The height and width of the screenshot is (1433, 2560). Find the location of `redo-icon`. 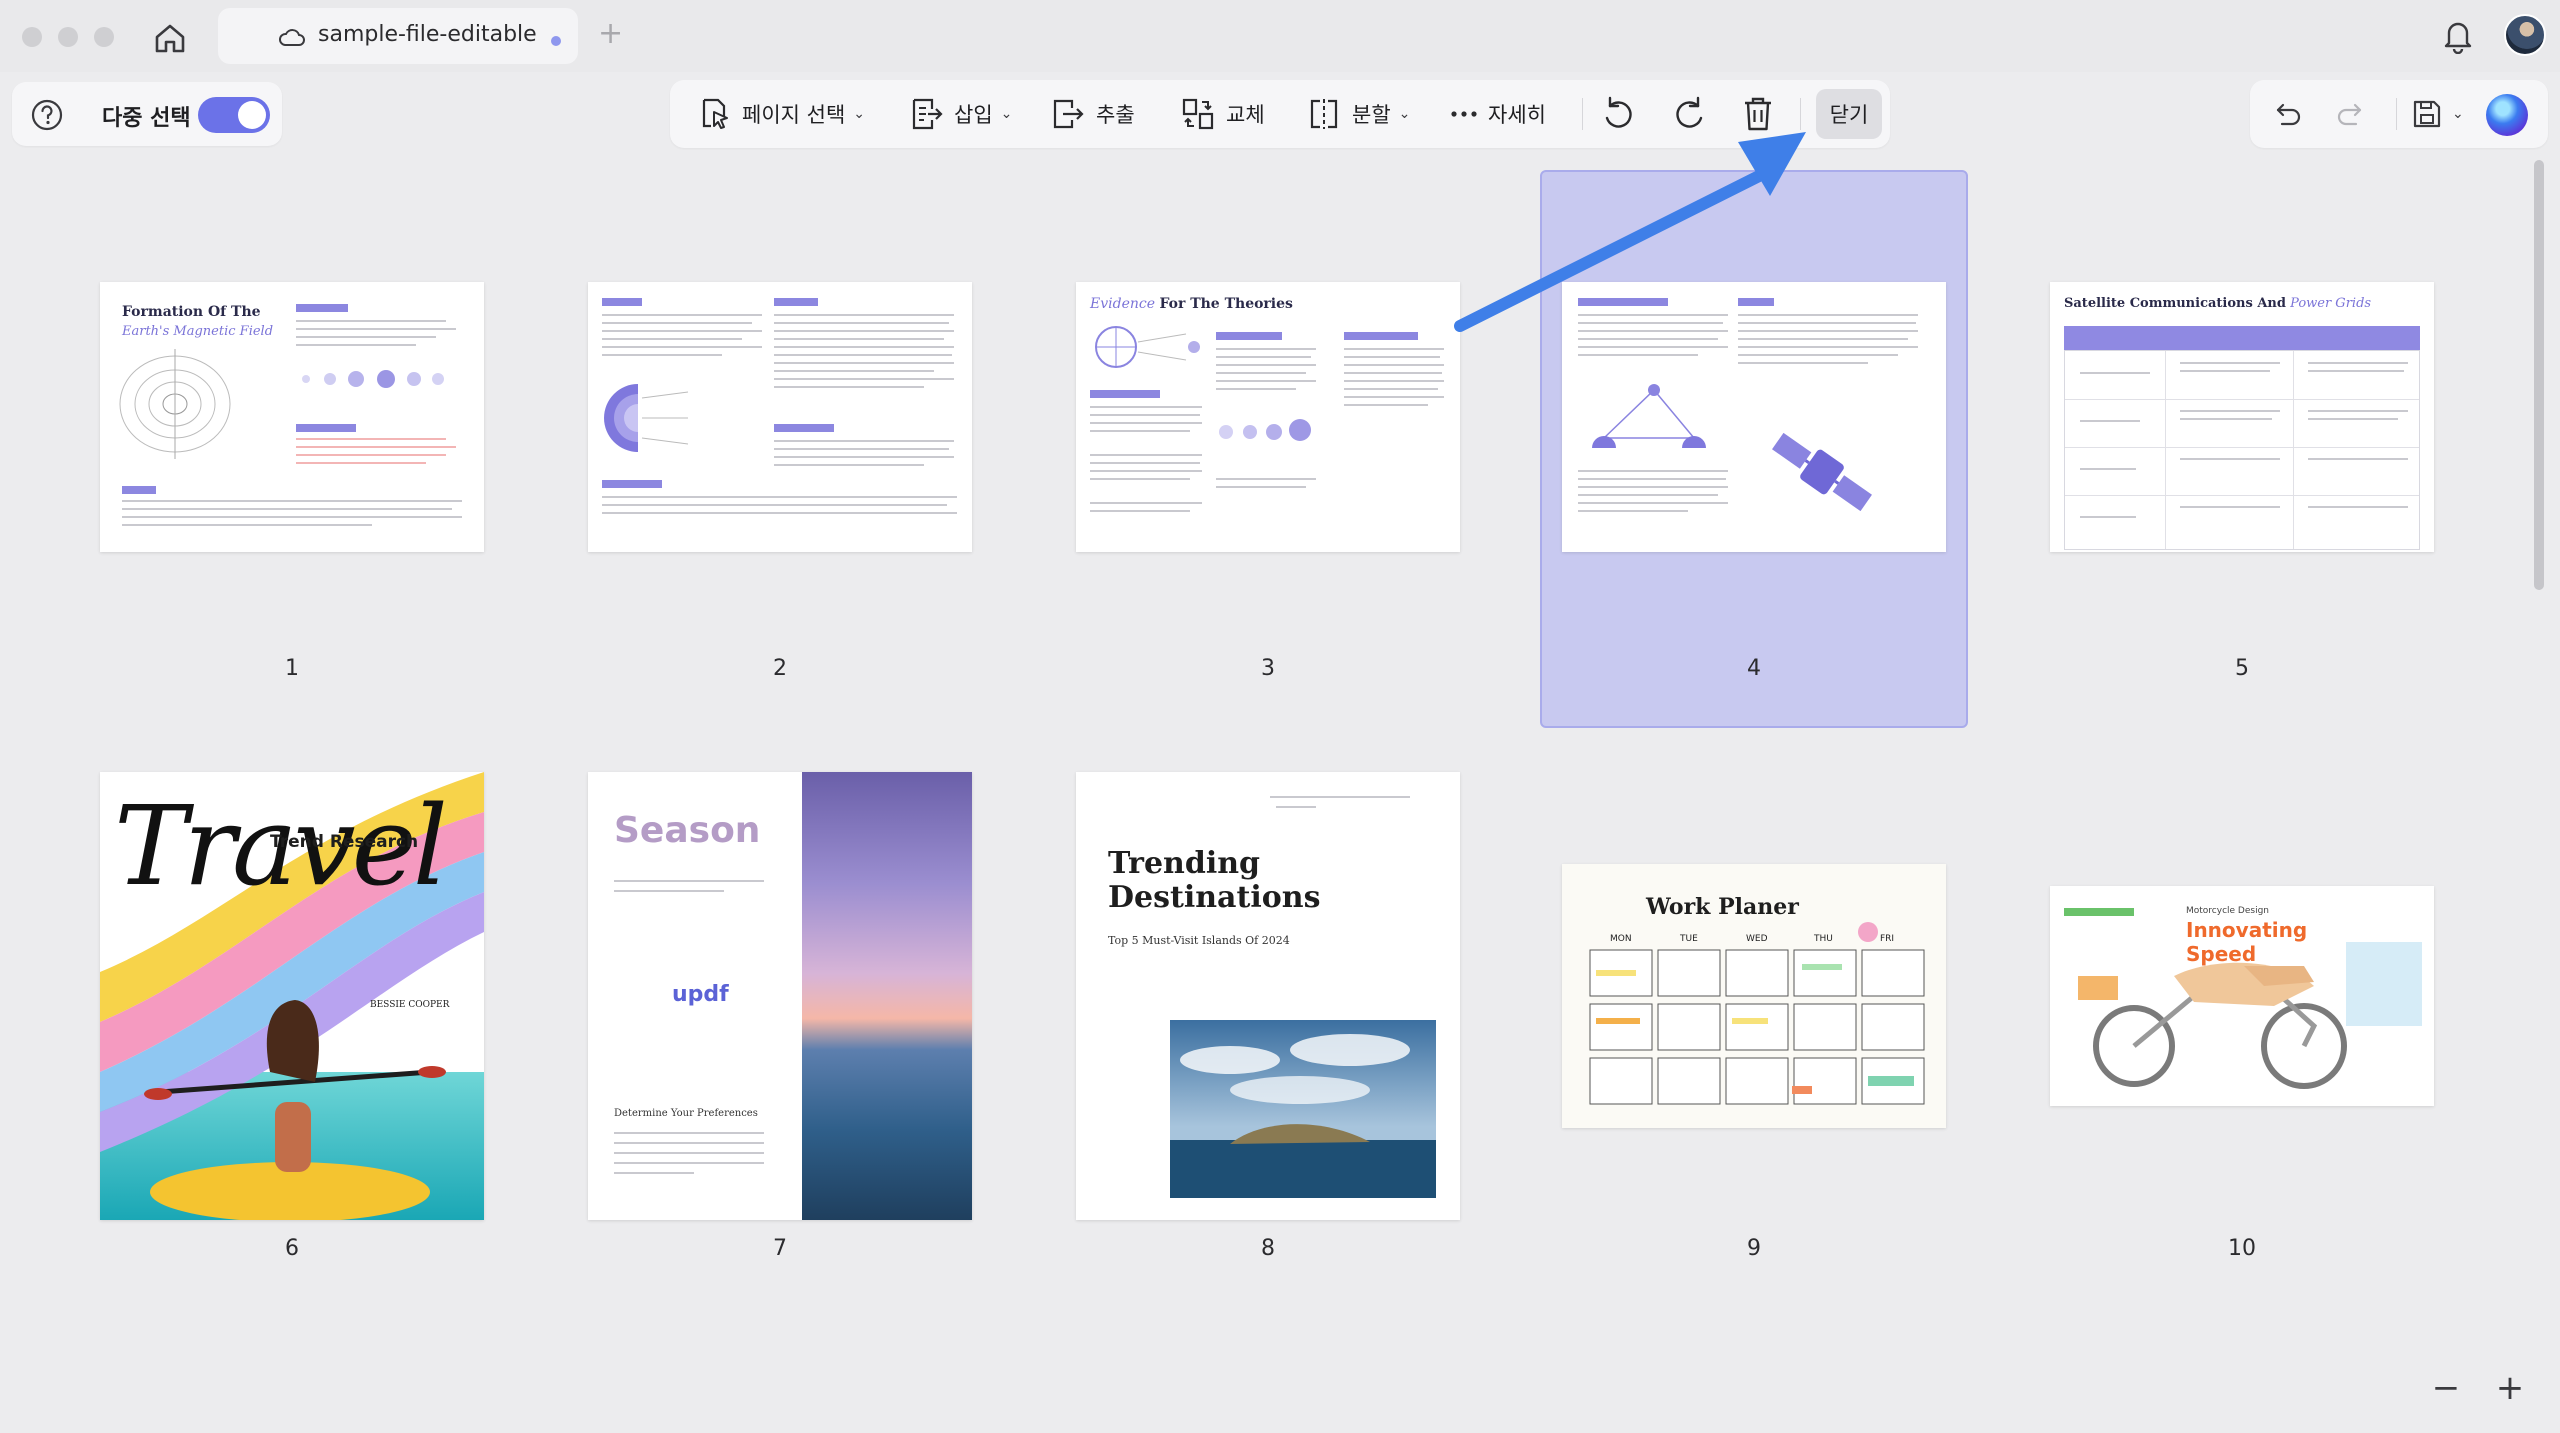

redo-icon is located at coordinates (2349, 114).